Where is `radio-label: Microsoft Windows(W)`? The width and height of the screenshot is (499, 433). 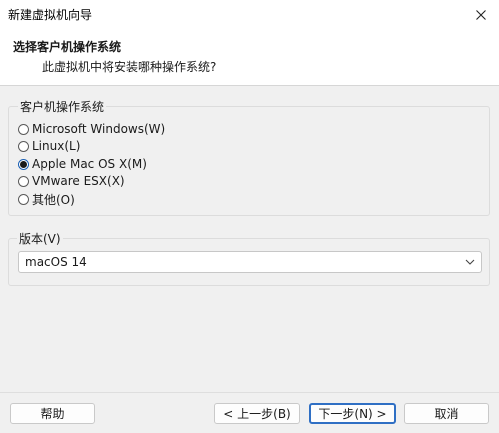 radio-label: Microsoft Windows(W) is located at coordinates (99, 129).